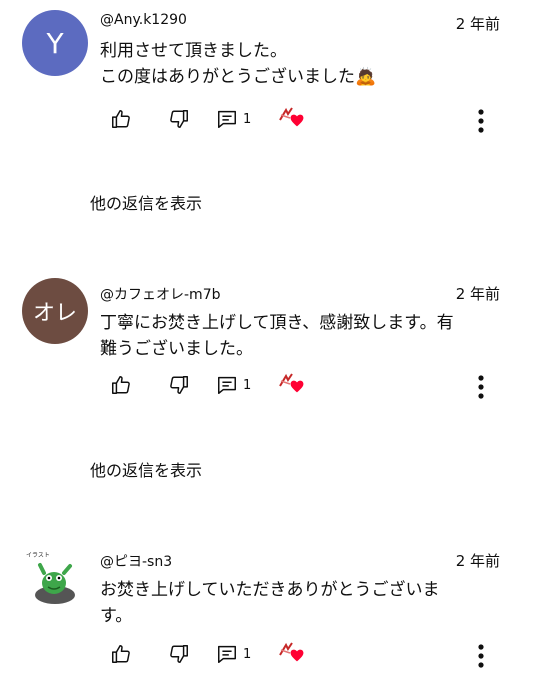 The width and height of the screenshot is (540, 675). I want to click on comment-text: 丁寧にお焚き上げして頂き、感謝致します。有 難うございました。, so click(277, 336).